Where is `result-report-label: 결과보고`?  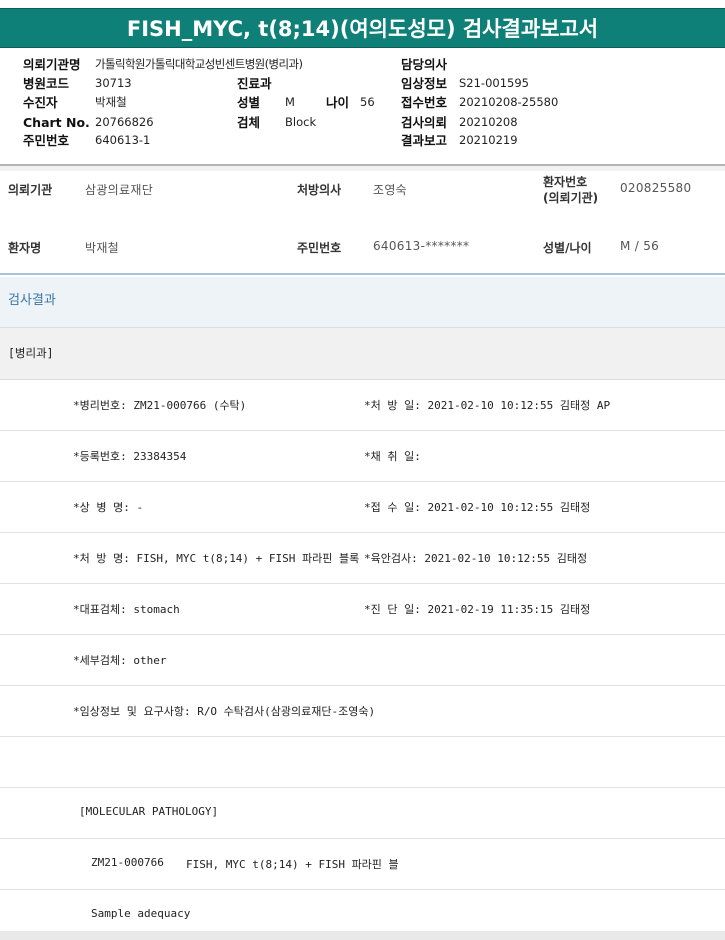 result-report-label: 결과보고 is located at coordinates (424, 140).